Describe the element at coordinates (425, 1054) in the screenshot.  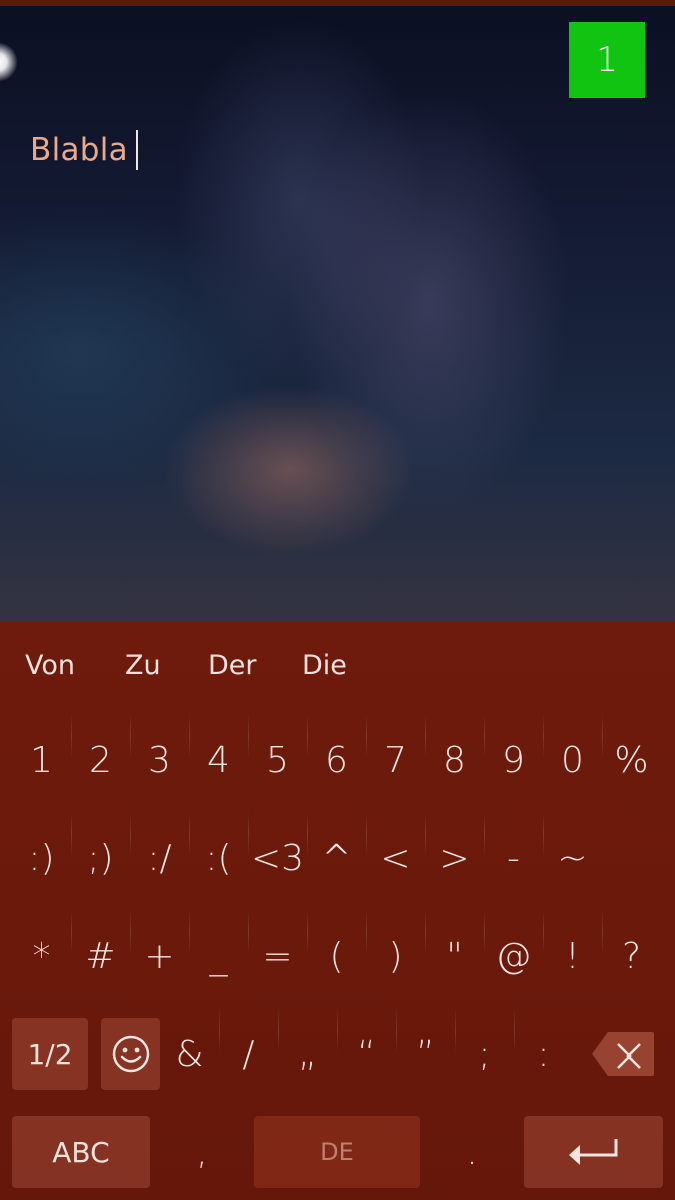
I see `key-close-quote: ”` at that location.